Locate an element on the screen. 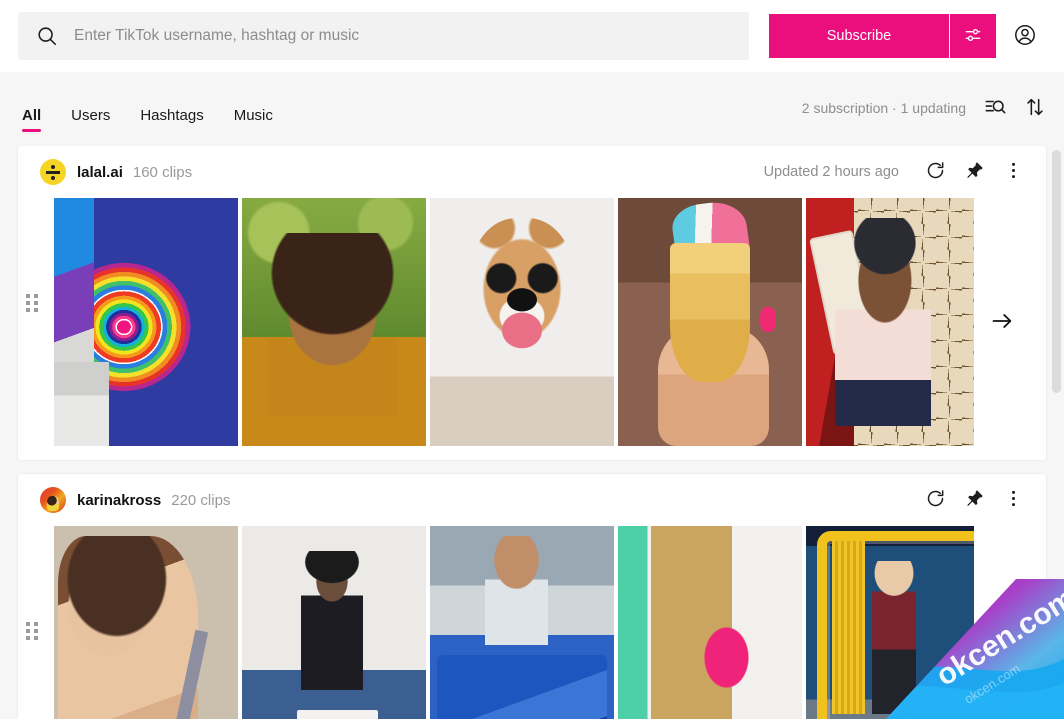  account-handle: lalal.ai is located at coordinates (100, 172).